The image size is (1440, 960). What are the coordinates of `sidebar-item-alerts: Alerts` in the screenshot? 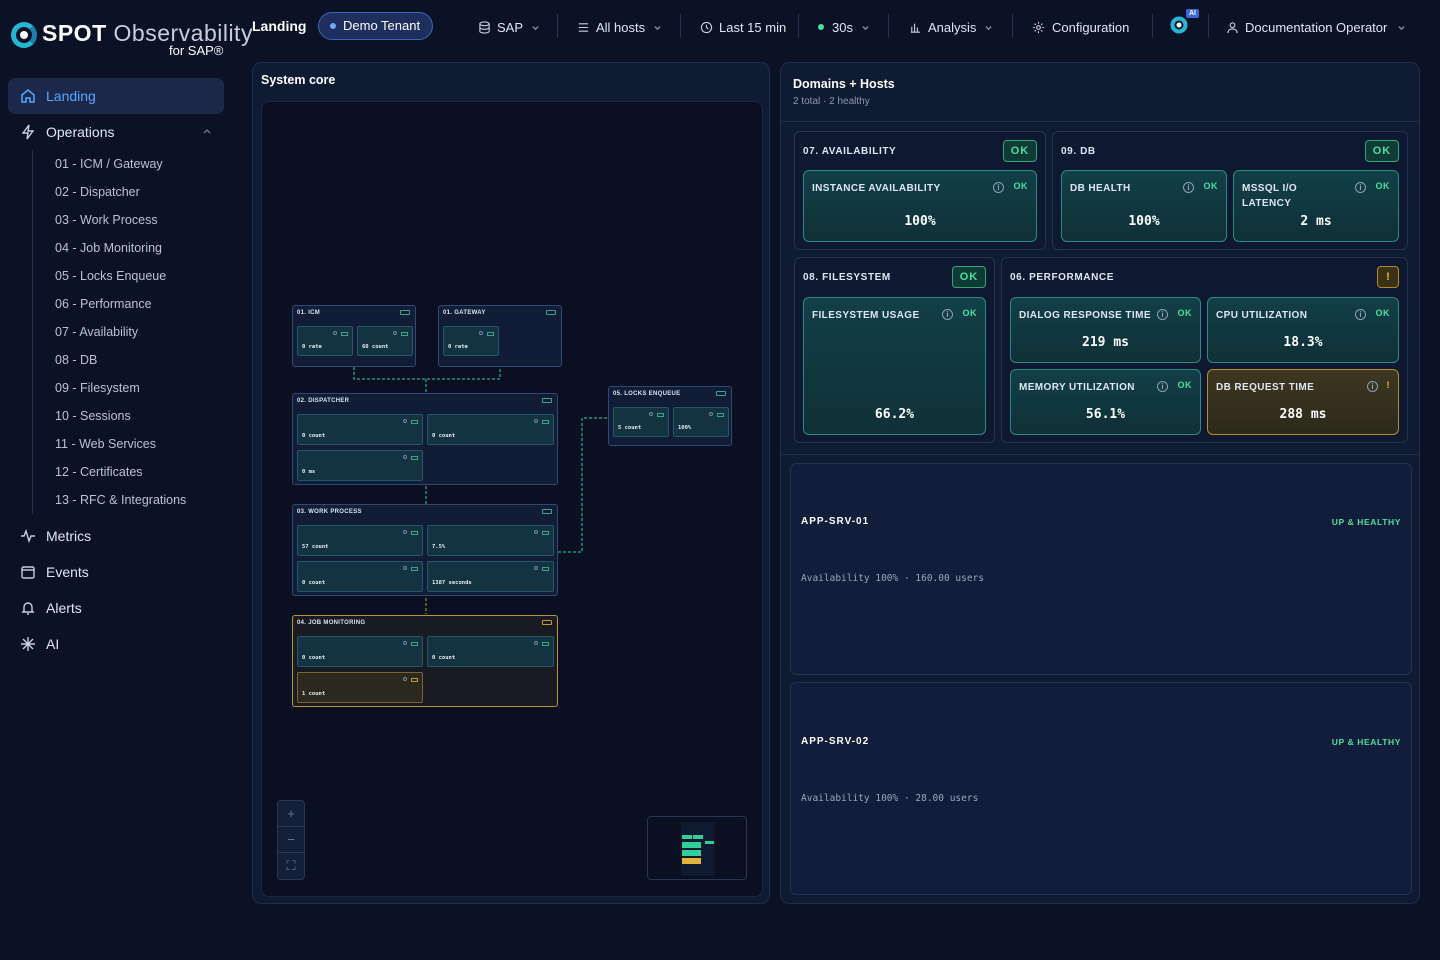 It's located at (116, 608).